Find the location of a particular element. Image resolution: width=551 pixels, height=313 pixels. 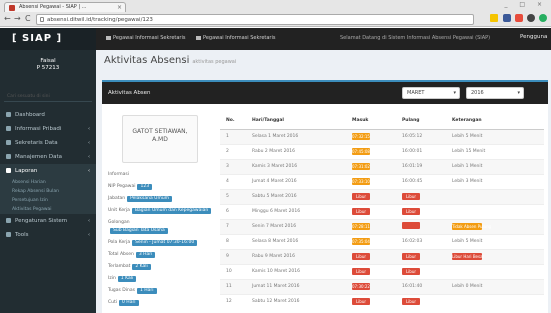

caret-left-icon: ‹ is located at coordinates (89, 221).